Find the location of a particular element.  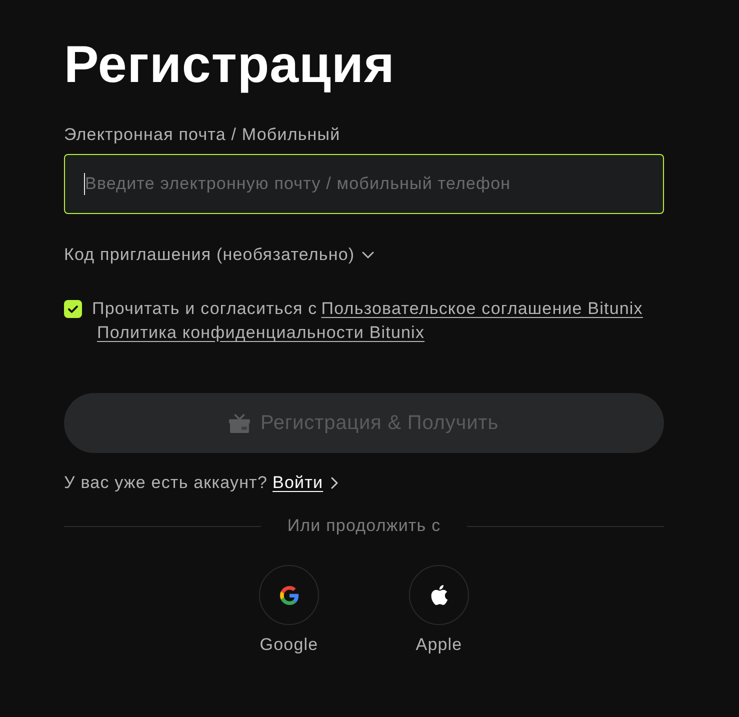

login-prompt-text: У вас уже есть аккаунт? is located at coordinates (166, 483).